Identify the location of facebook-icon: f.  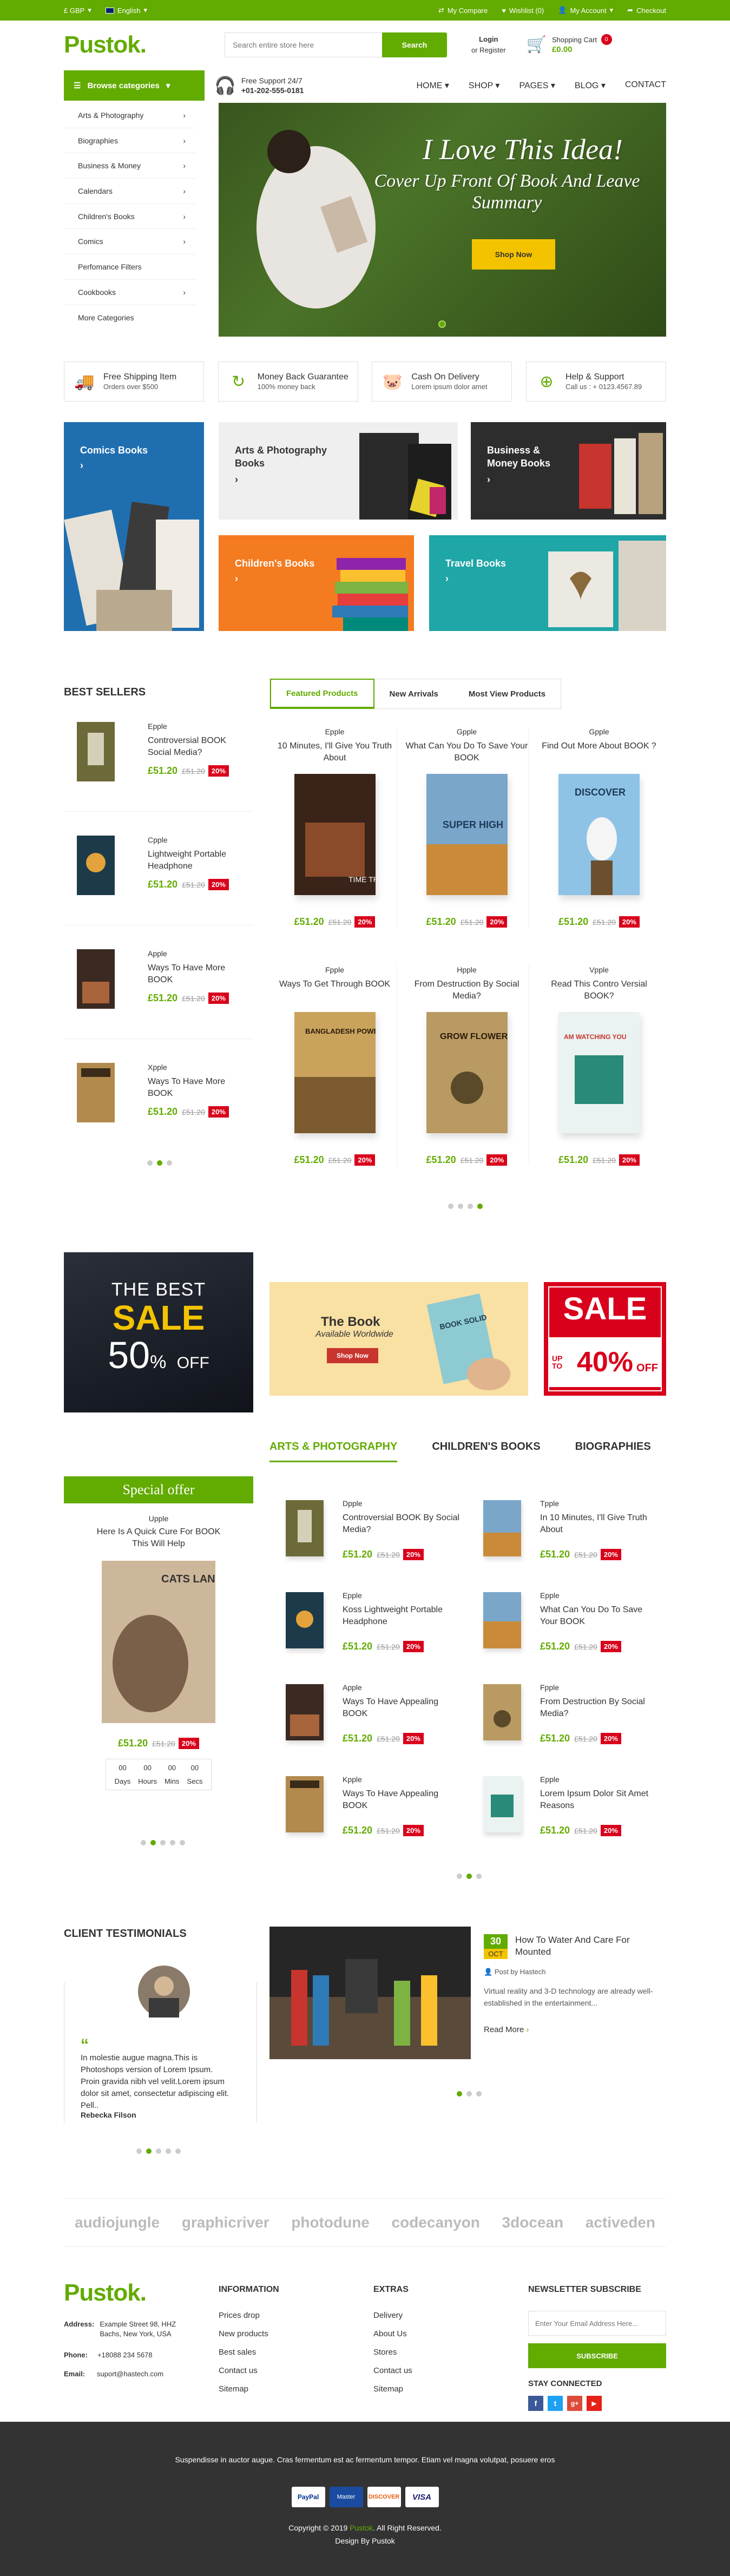
(535, 2403).